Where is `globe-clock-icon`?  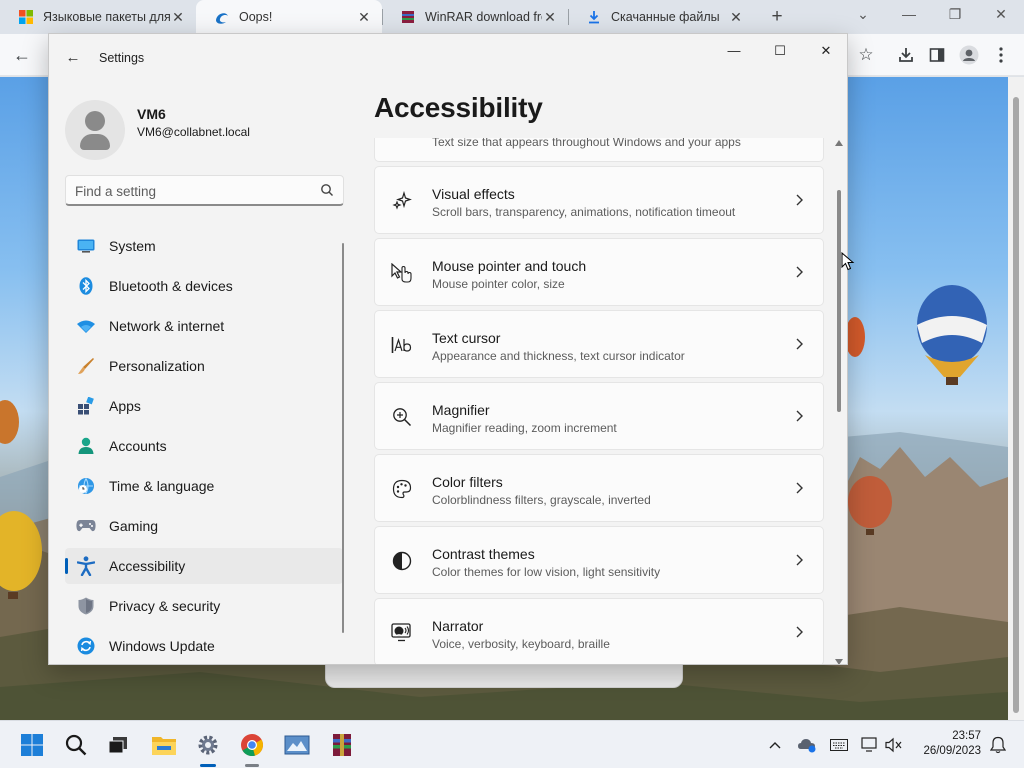 globe-clock-icon is located at coordinates (86, 486).